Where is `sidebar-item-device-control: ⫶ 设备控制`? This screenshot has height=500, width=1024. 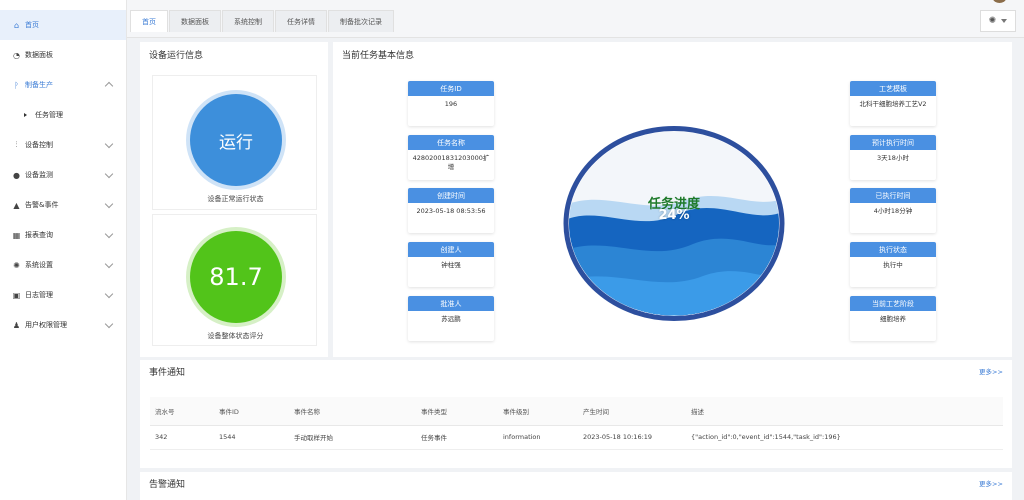
sidebar-item-device-control: ⫶ 设备控制 is located at coordinates (63, 145).